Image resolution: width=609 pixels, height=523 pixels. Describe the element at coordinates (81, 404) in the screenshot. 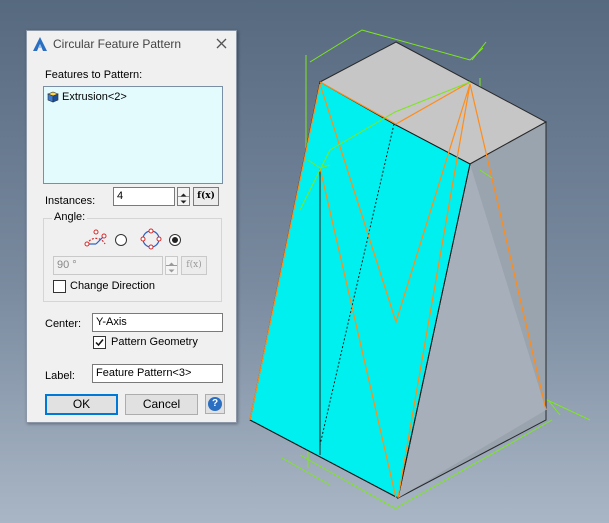

I see `ok-button: OK` at that location.